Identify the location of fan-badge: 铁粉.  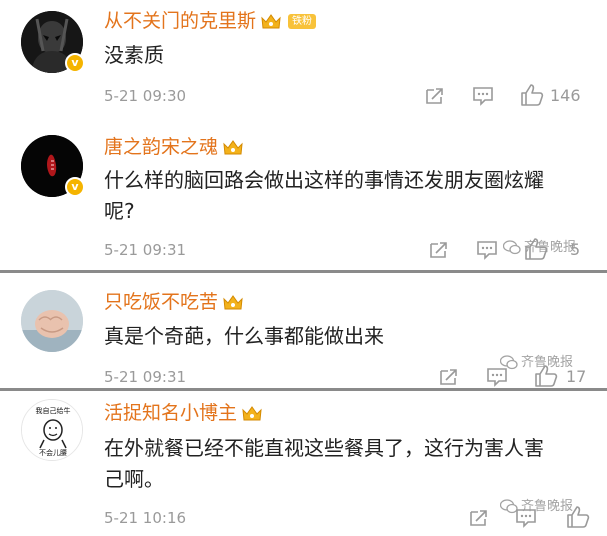
(302, 21).